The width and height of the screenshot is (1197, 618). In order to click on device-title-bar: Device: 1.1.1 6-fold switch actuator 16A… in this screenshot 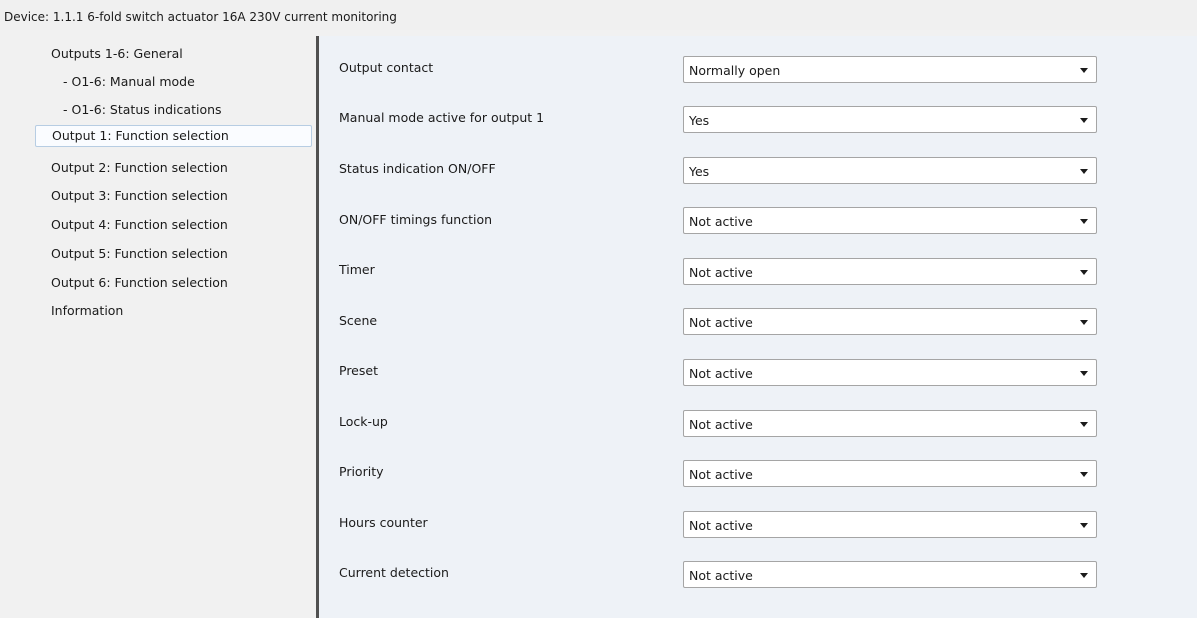, I will do `click(598, 15)`.